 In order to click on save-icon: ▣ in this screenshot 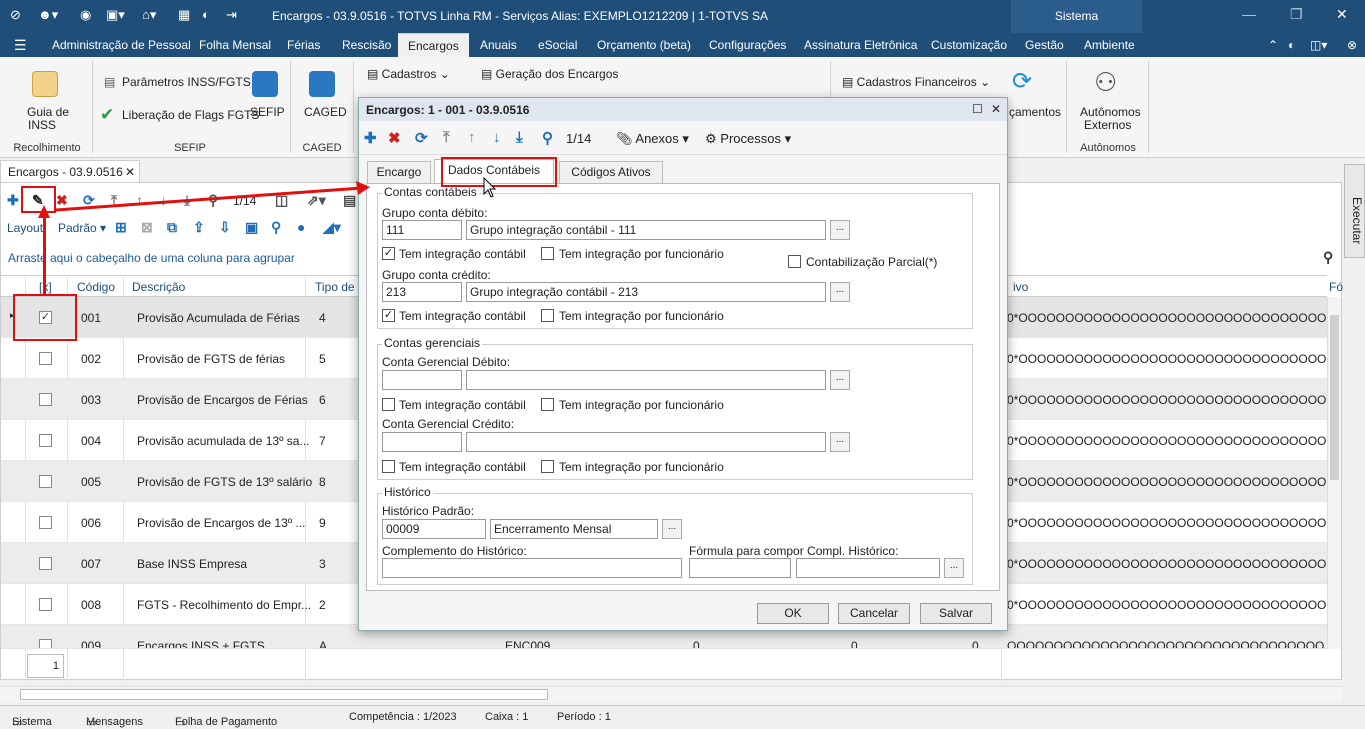, I will do `click(251, 227)`.